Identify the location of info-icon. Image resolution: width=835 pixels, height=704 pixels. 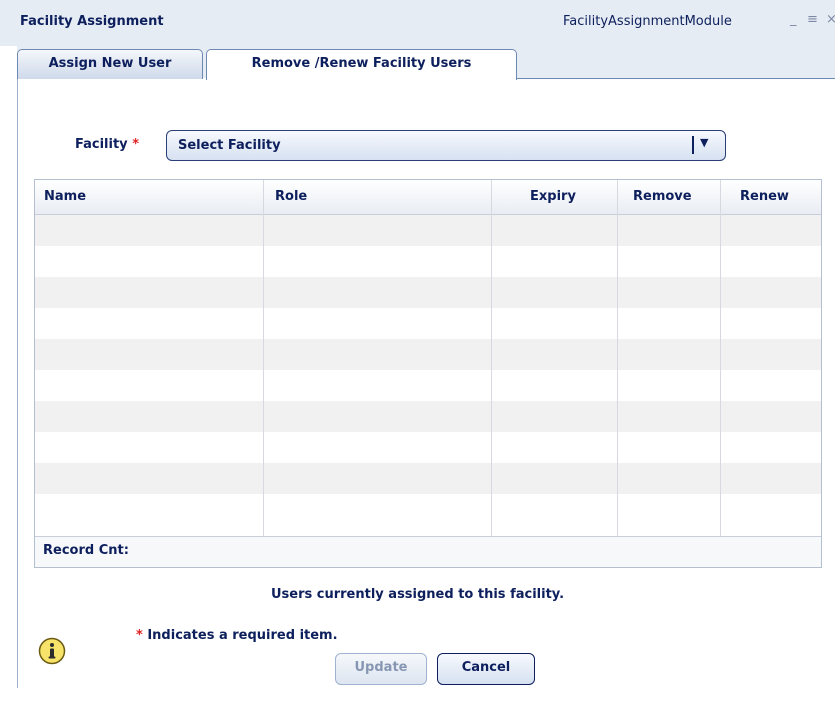
(52, 651).